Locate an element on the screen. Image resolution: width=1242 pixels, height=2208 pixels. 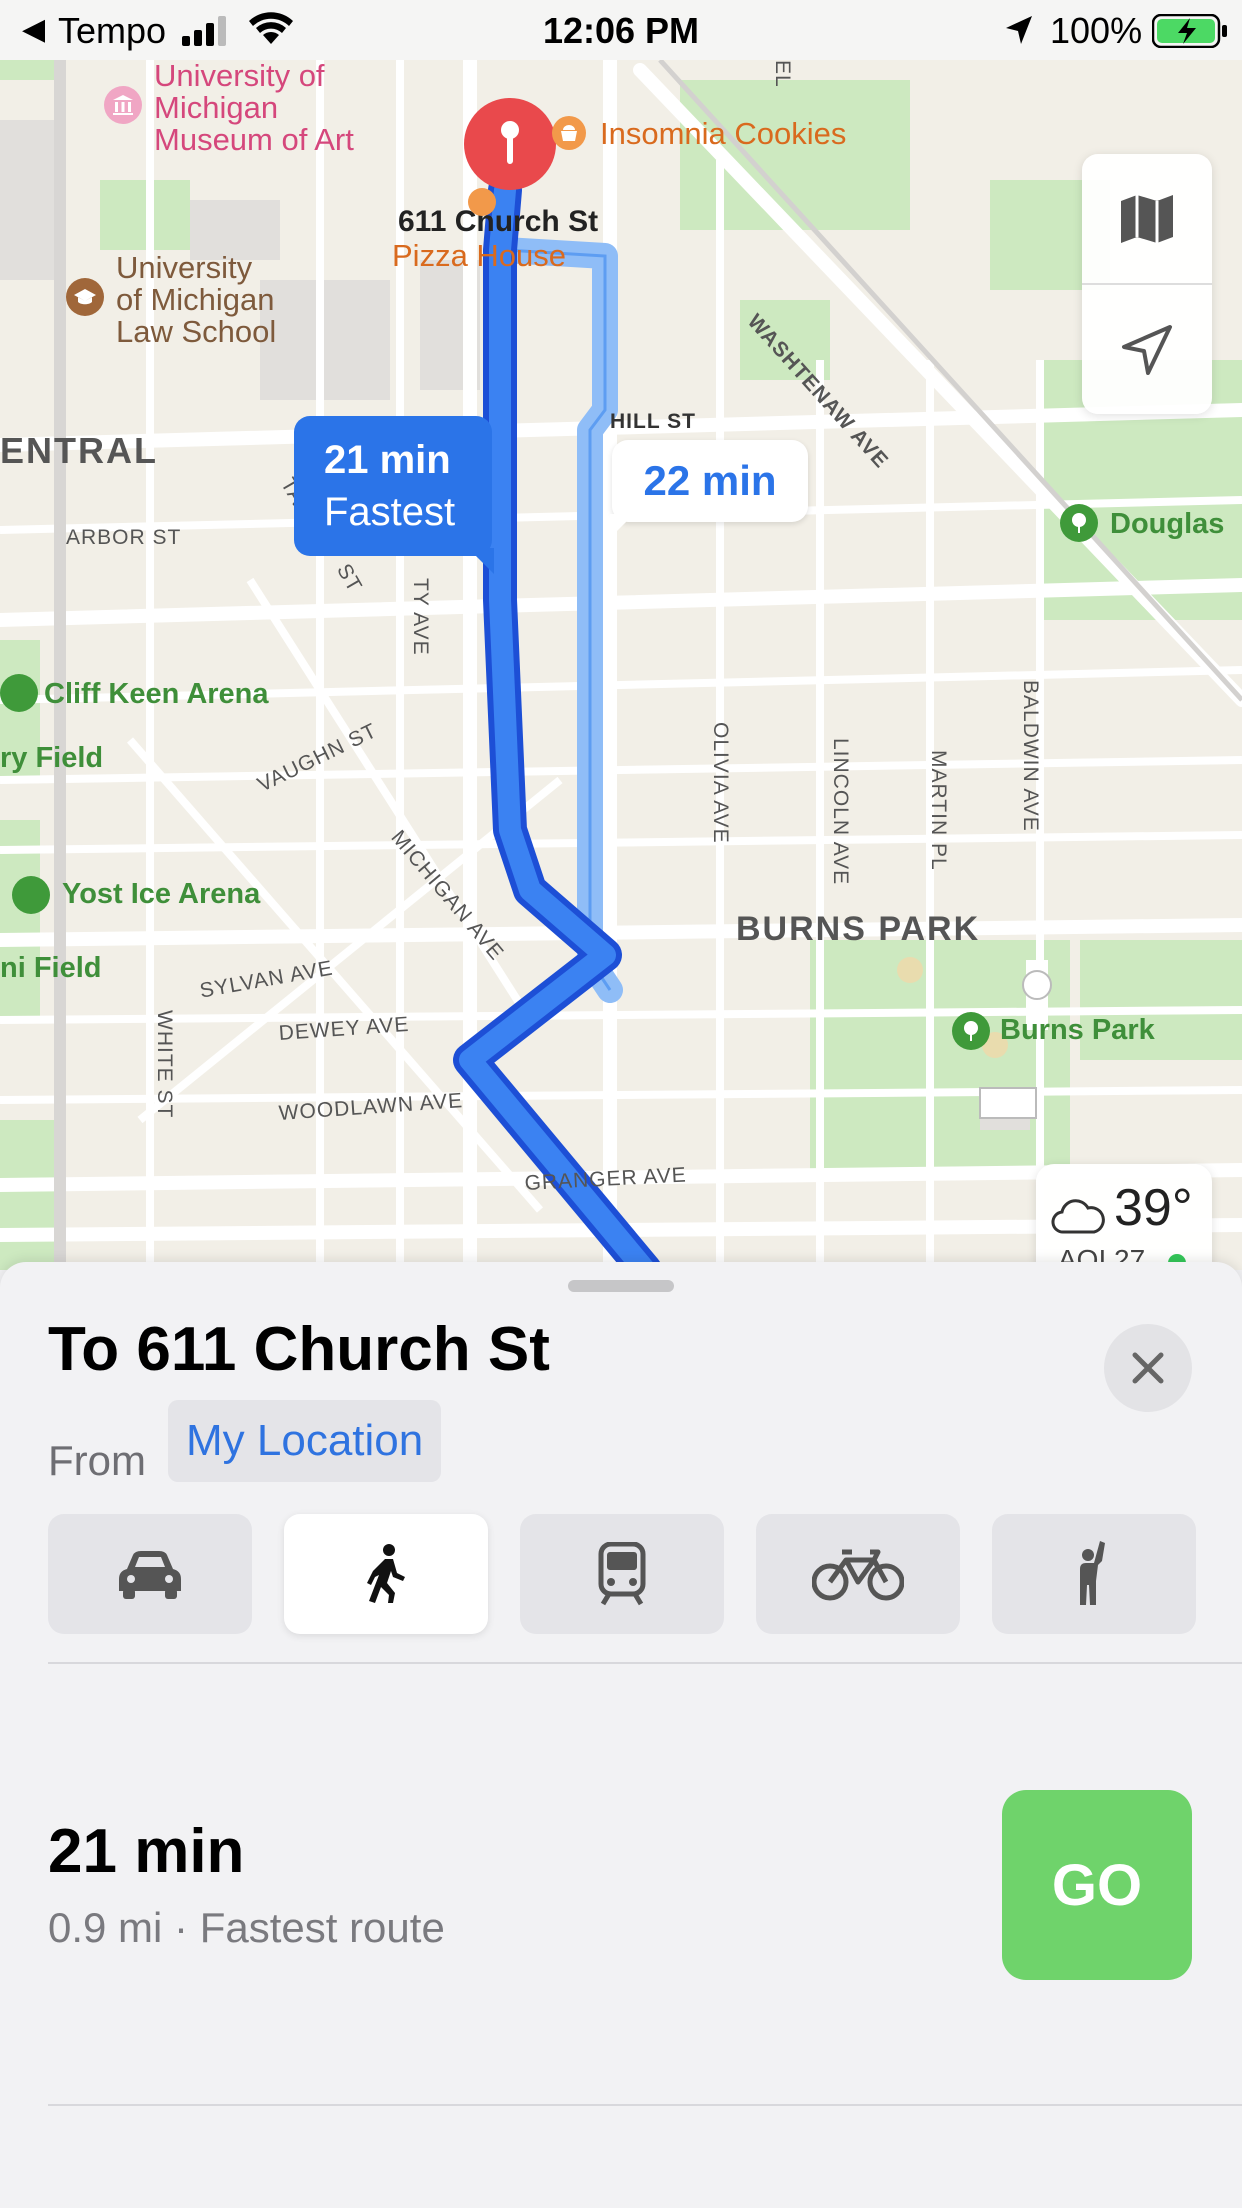
fastest-route-callout: 21 min Fastest is located at coordinates (394, 495).